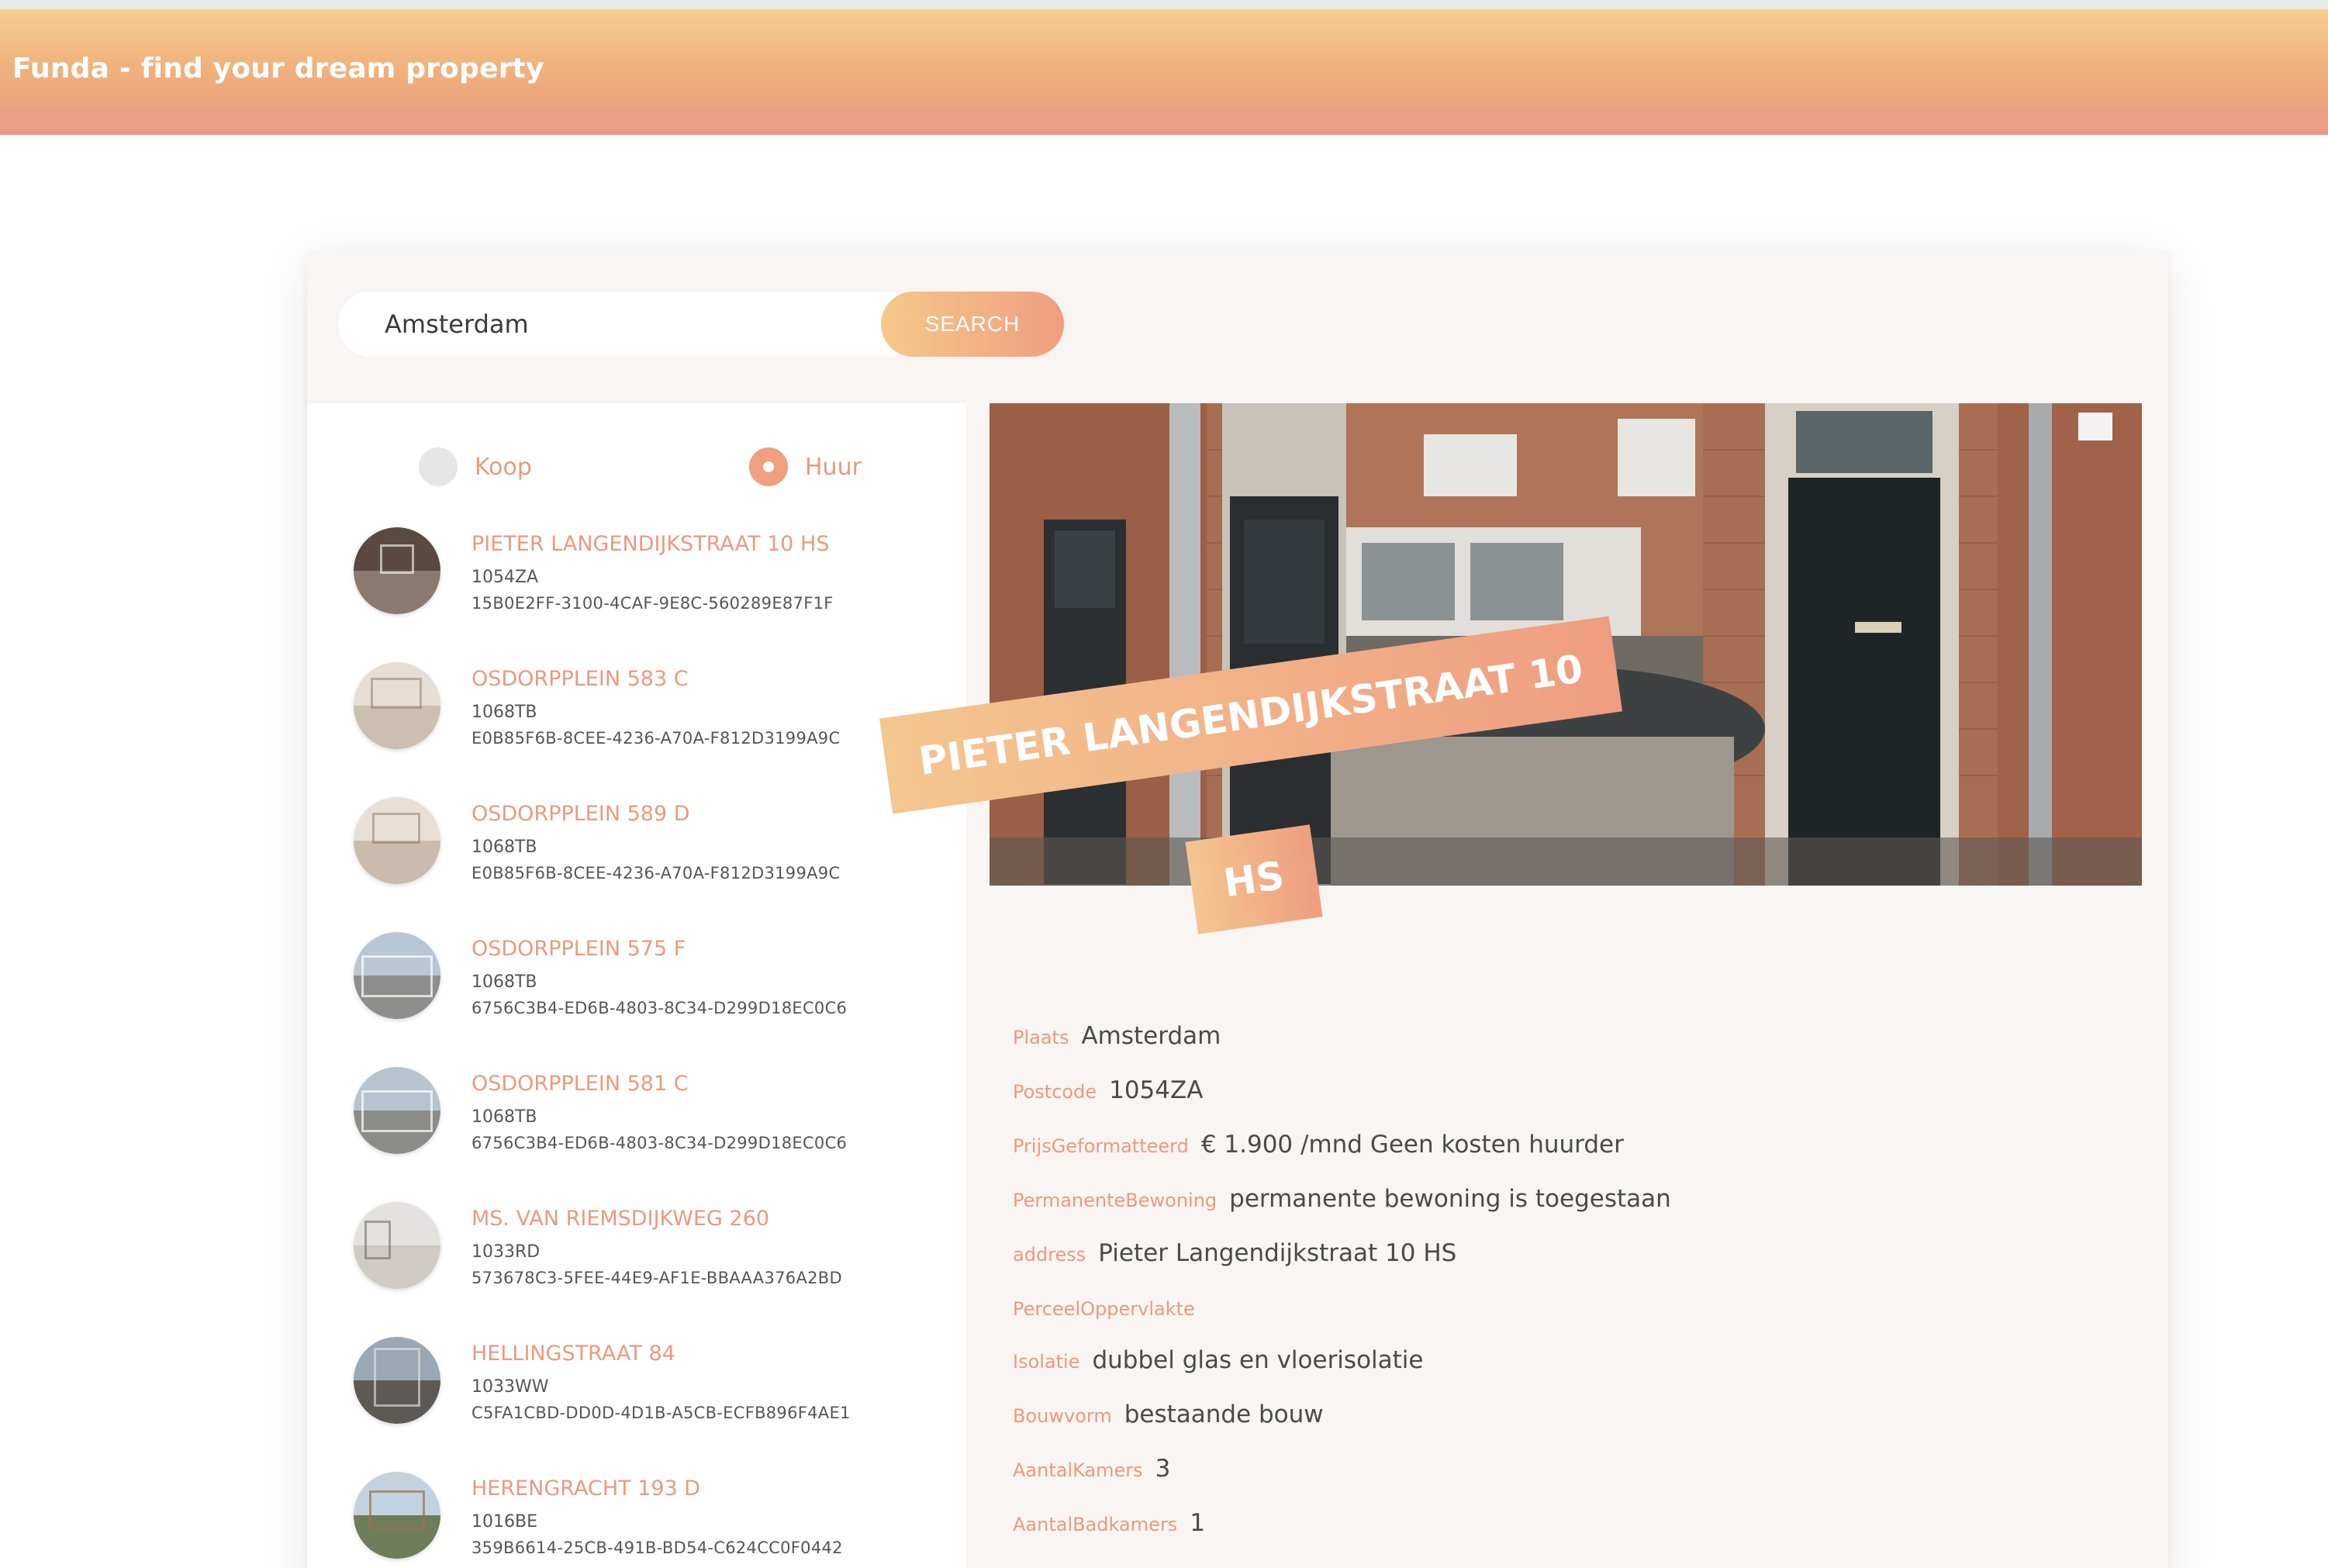 The width and height of the screenshot is (2328, 1568). I want to click on detail-row: AantalBadkamers 1, so click(1109, 1528).